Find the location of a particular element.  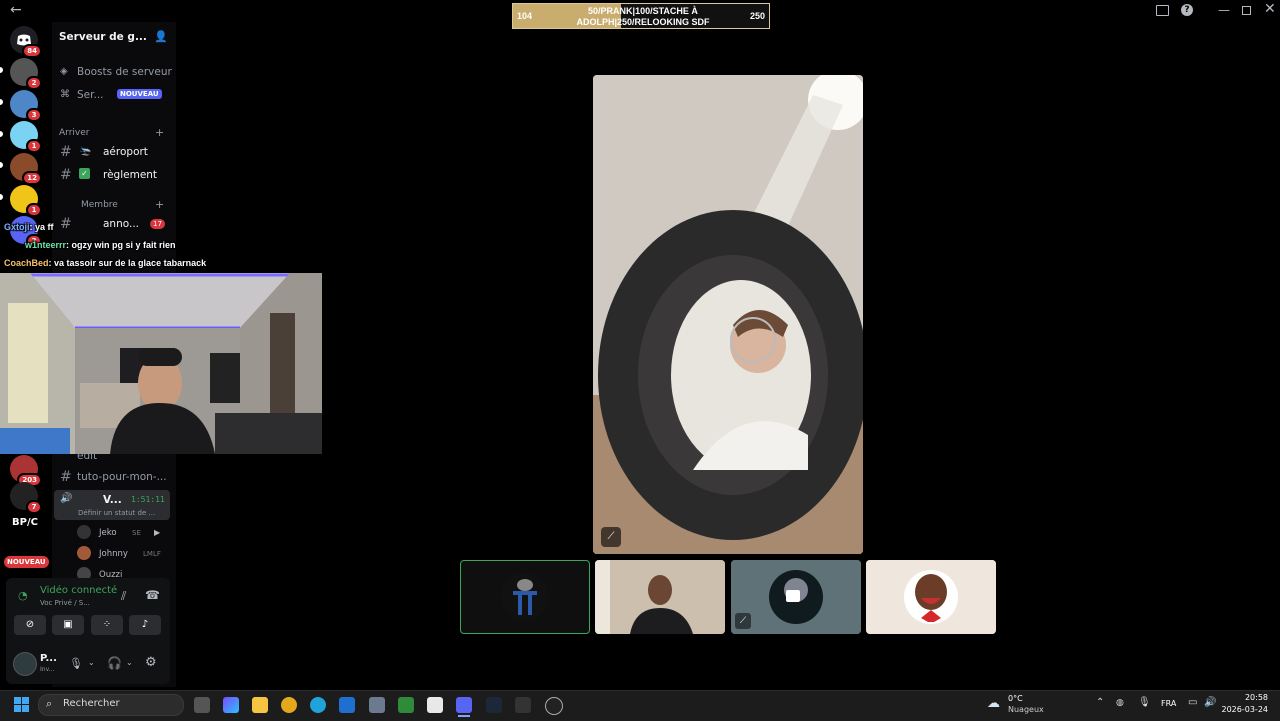

arrow-left-icon: ← is located at coordinates (16, 10).